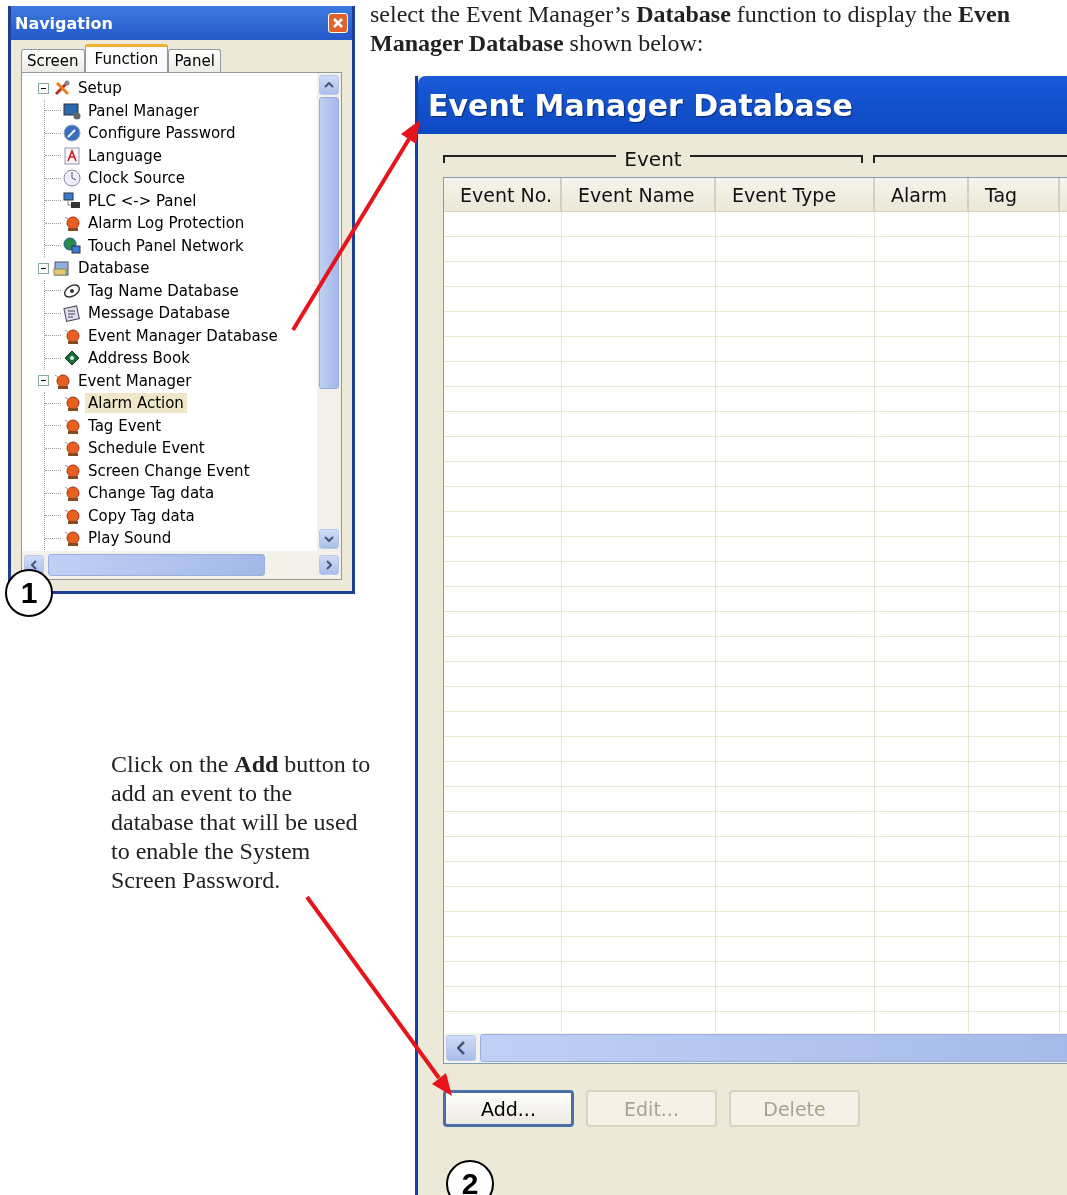 The height and width of the screenshot is (1195, 1067). What do you see at coordinates (136, 403) in the screenshot?
I see `tree-item: Alarm Action` at bounding box center [136, 403].